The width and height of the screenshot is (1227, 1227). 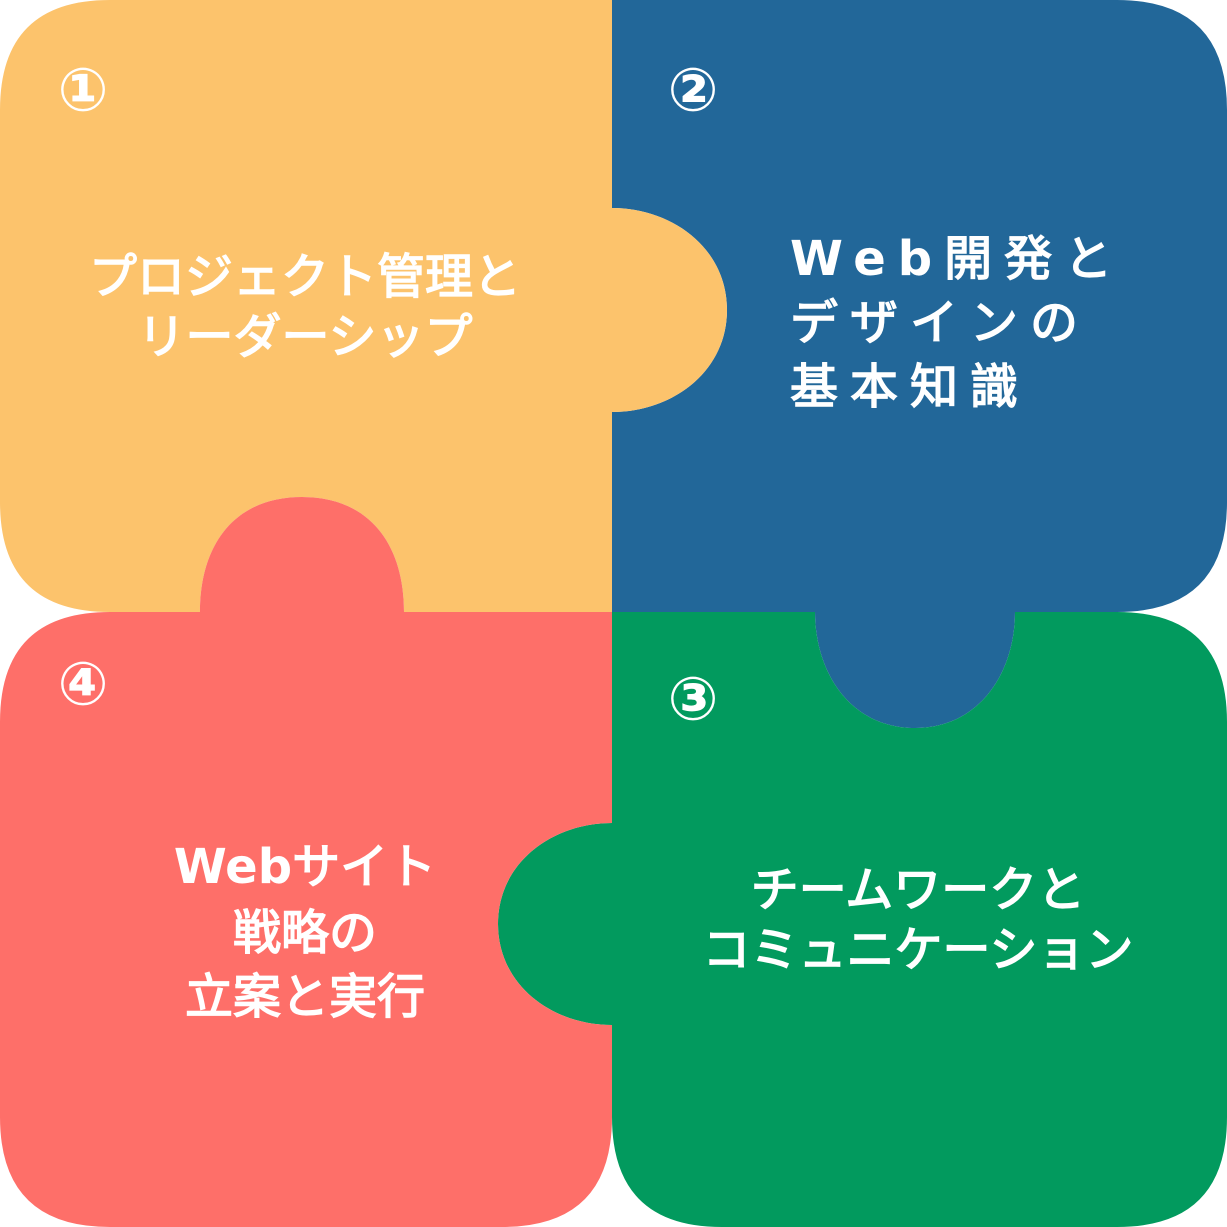 I want to click on piece-3-number: ③, so click(x=693, y=700).